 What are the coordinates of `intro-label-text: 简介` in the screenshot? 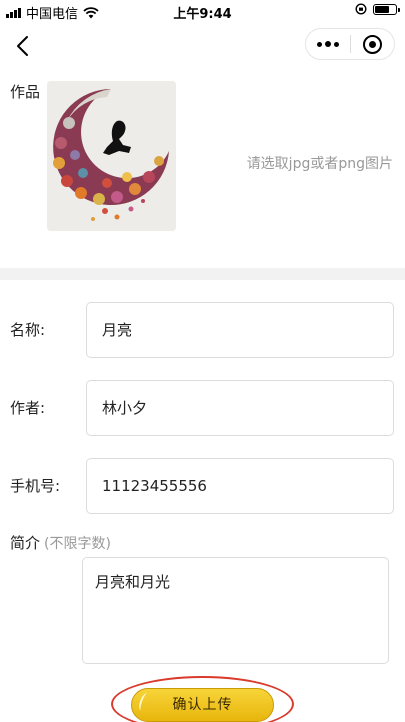 It's located at (25, 543).